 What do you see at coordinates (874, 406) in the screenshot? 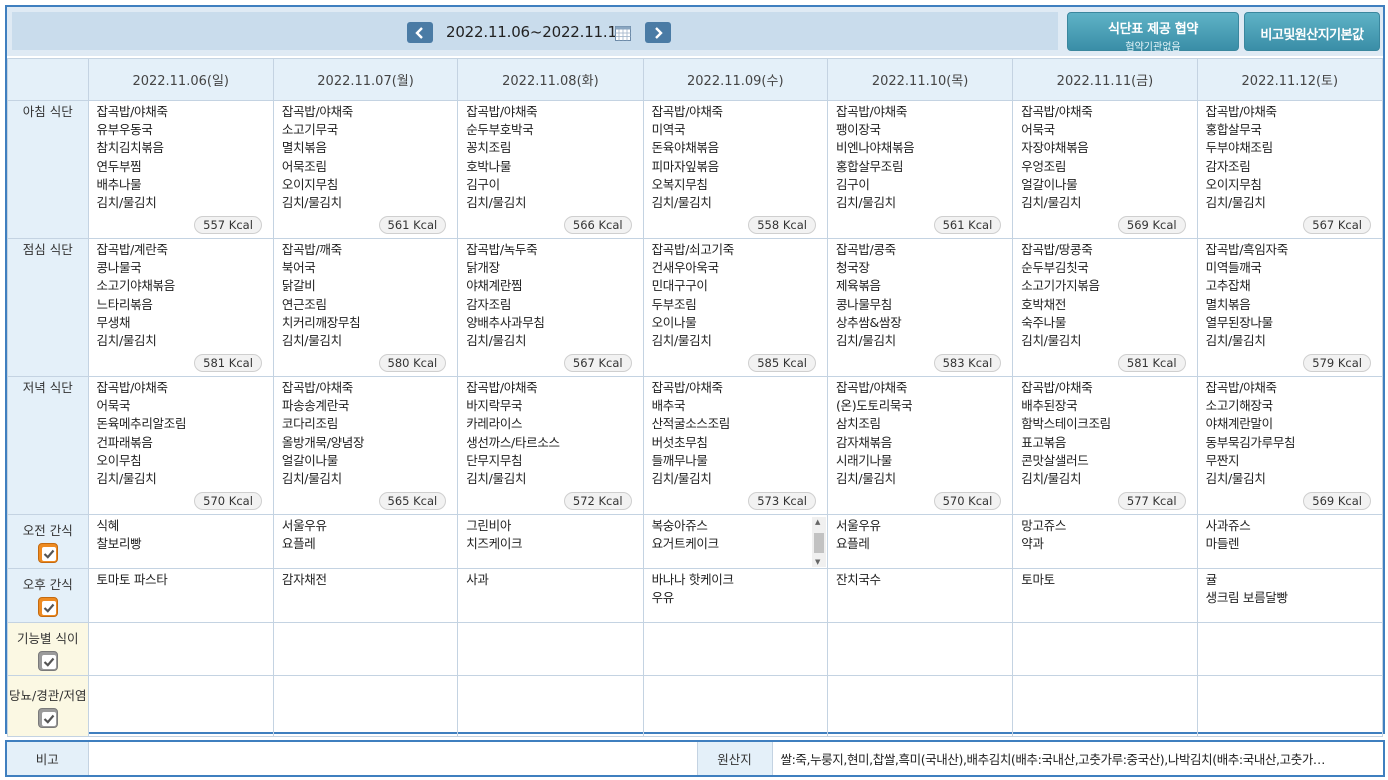
I see `menu-item: (온)도토리묵국` at bounding box center [874, 406].